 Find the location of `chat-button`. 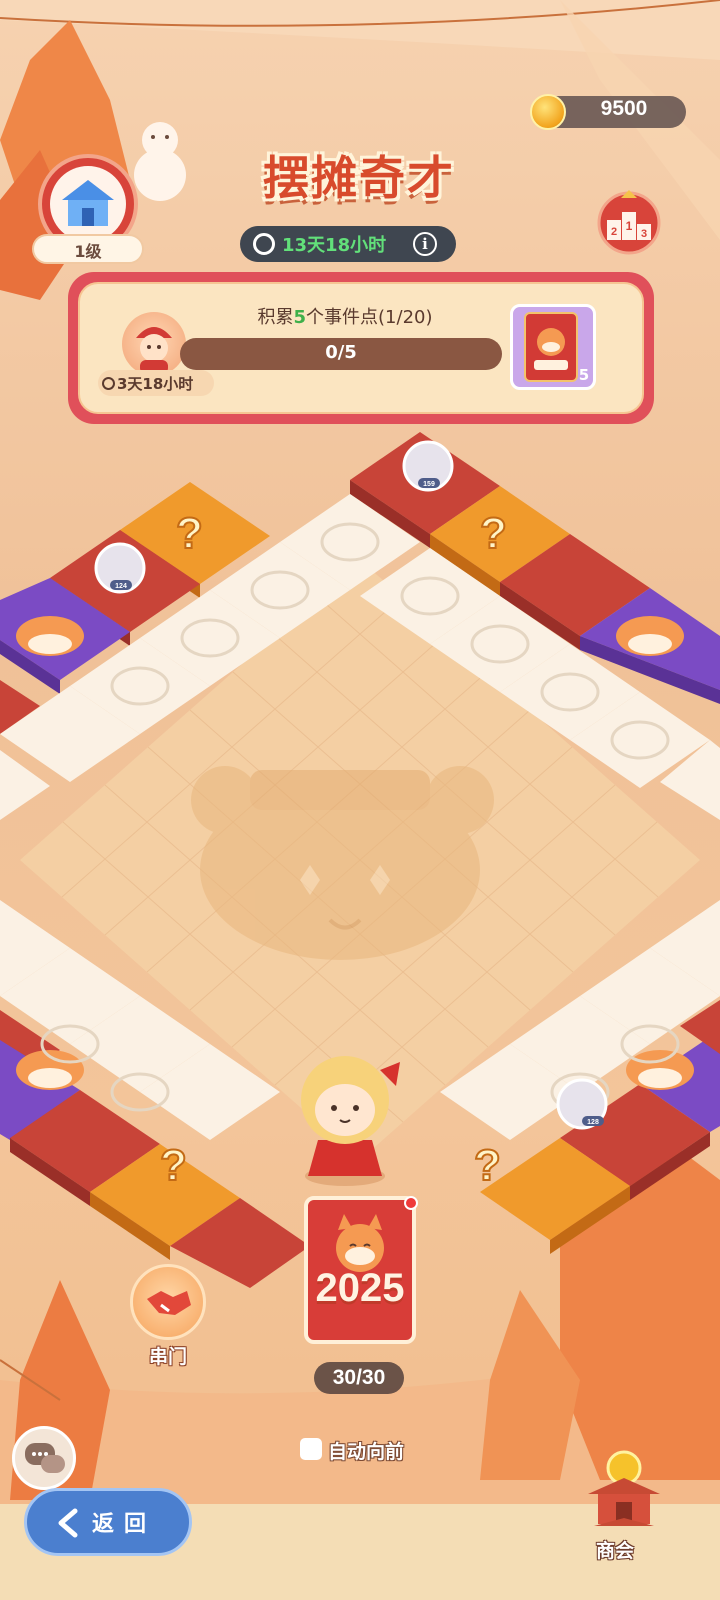

chat-button is located at coordinates (44, 1458).